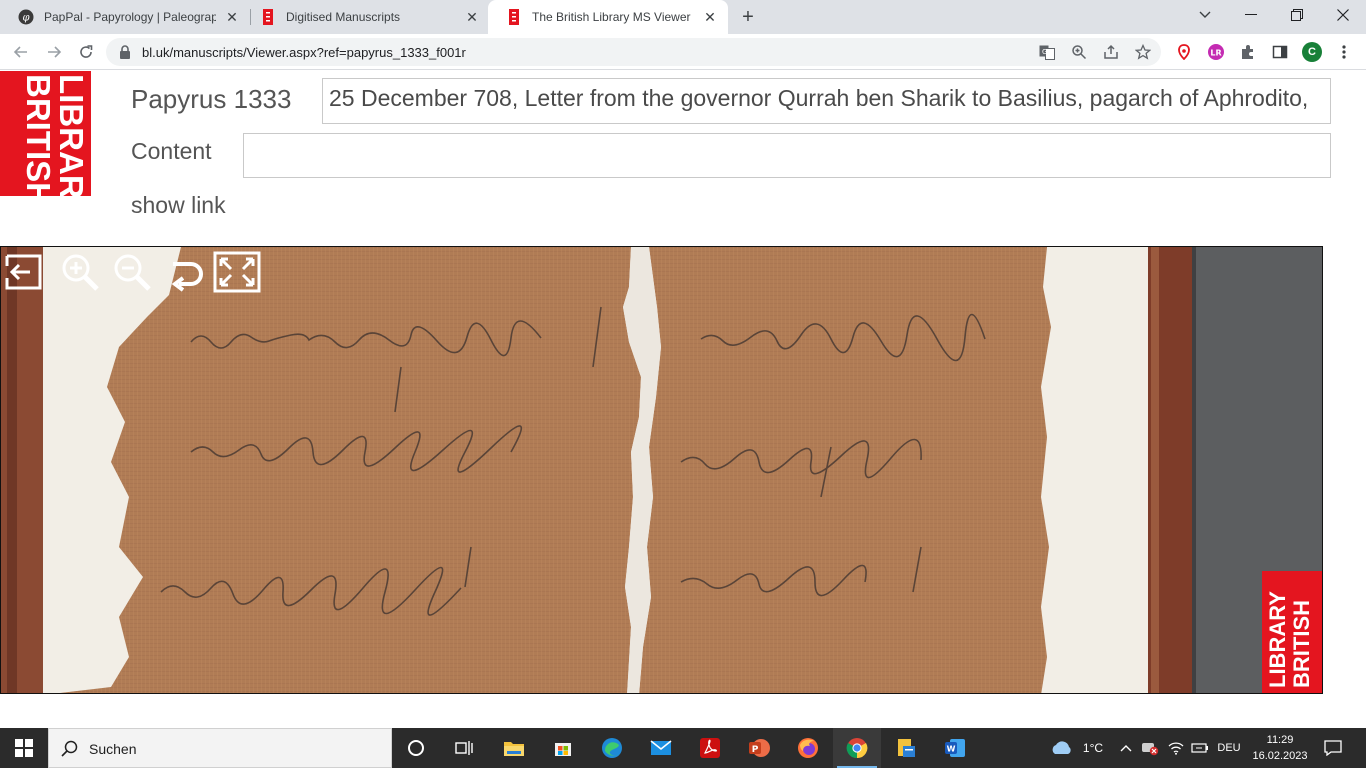 The image size is (1366, 768). What do you see at coordinates (1248, 52) in the screenshot?
I see `extensions-puzzle-icon` at bounding box center [1248, 52].